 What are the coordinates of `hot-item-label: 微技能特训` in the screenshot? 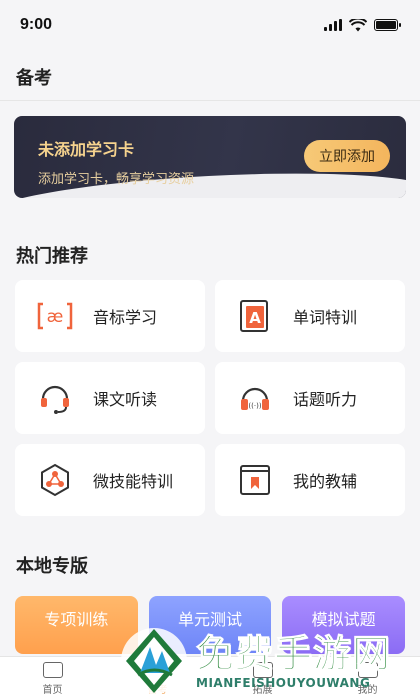 It's located at (133, 481).